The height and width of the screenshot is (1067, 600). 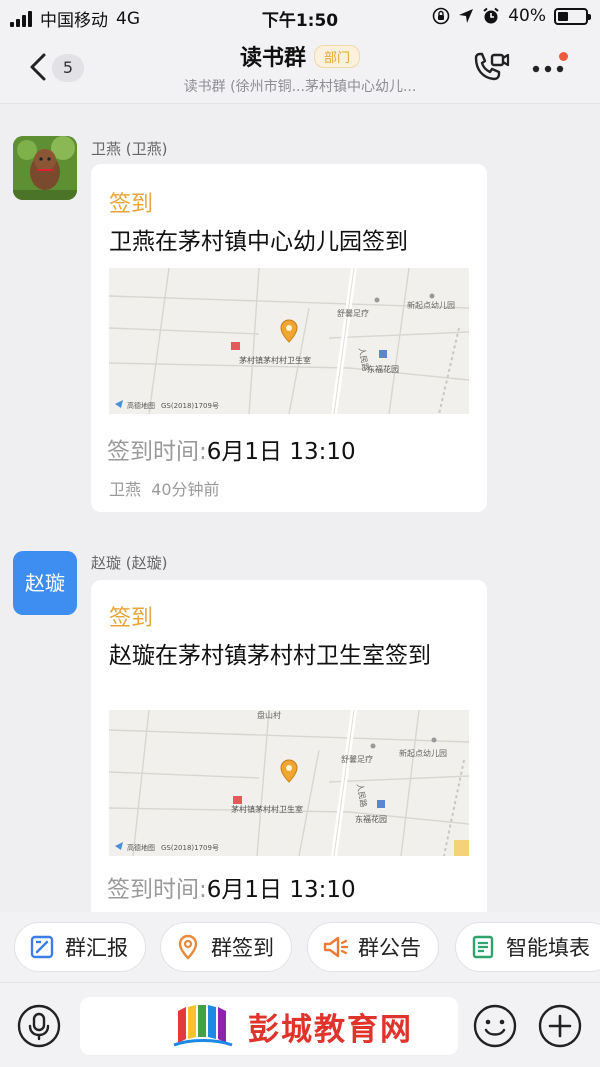 What do you see at coordinates (548, 948) in the screenshot?
I see `shortcut-label: 智能填表` at bounding box center [548, 948].